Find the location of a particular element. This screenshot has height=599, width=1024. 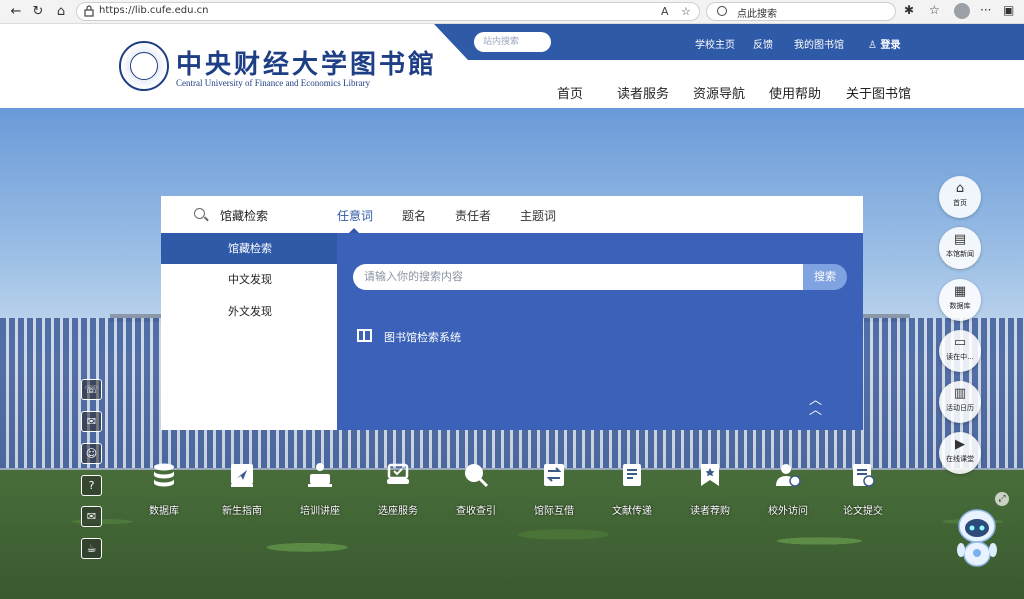

login-label: 登录 is located at coordinates (890, 45).